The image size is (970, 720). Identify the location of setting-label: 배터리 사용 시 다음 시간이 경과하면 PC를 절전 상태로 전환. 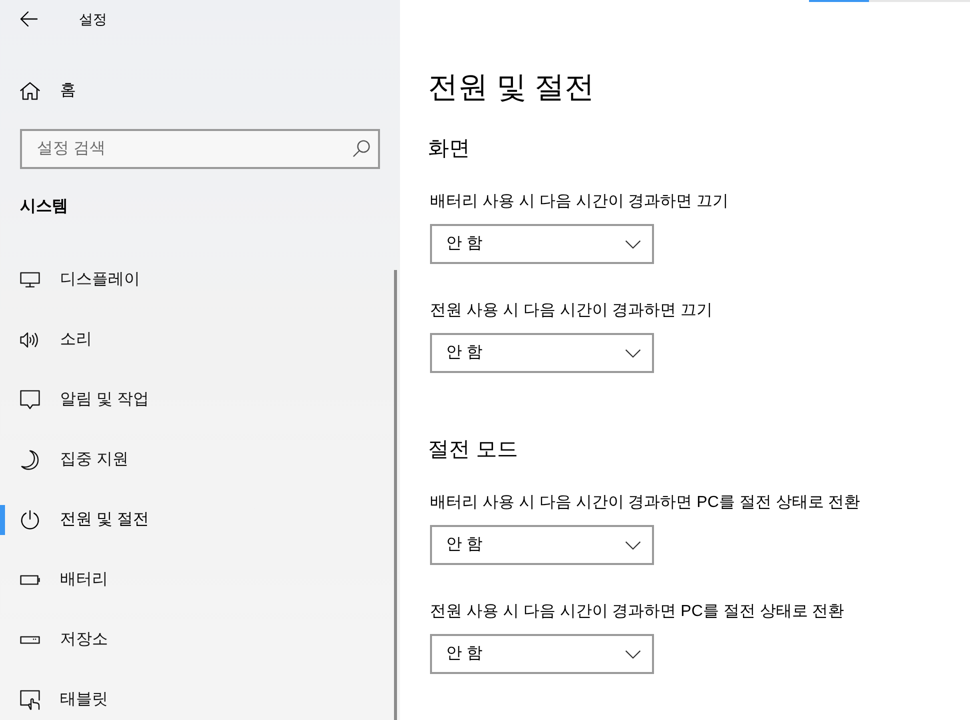
(645, 503).